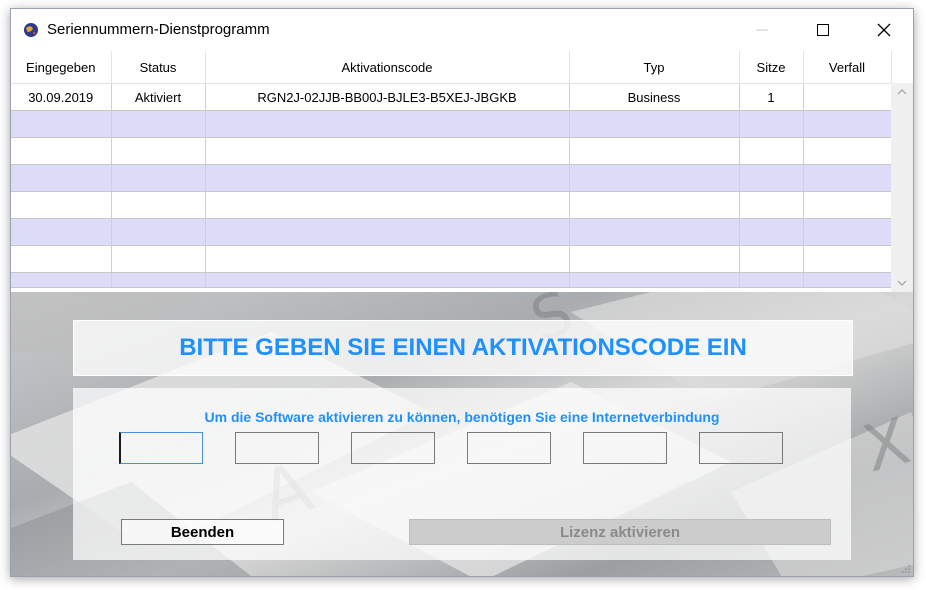  Describe the element at coordinates (387, 67) in the screenshot. I see `column-header-activation-code: Aktivationscode` at that location.